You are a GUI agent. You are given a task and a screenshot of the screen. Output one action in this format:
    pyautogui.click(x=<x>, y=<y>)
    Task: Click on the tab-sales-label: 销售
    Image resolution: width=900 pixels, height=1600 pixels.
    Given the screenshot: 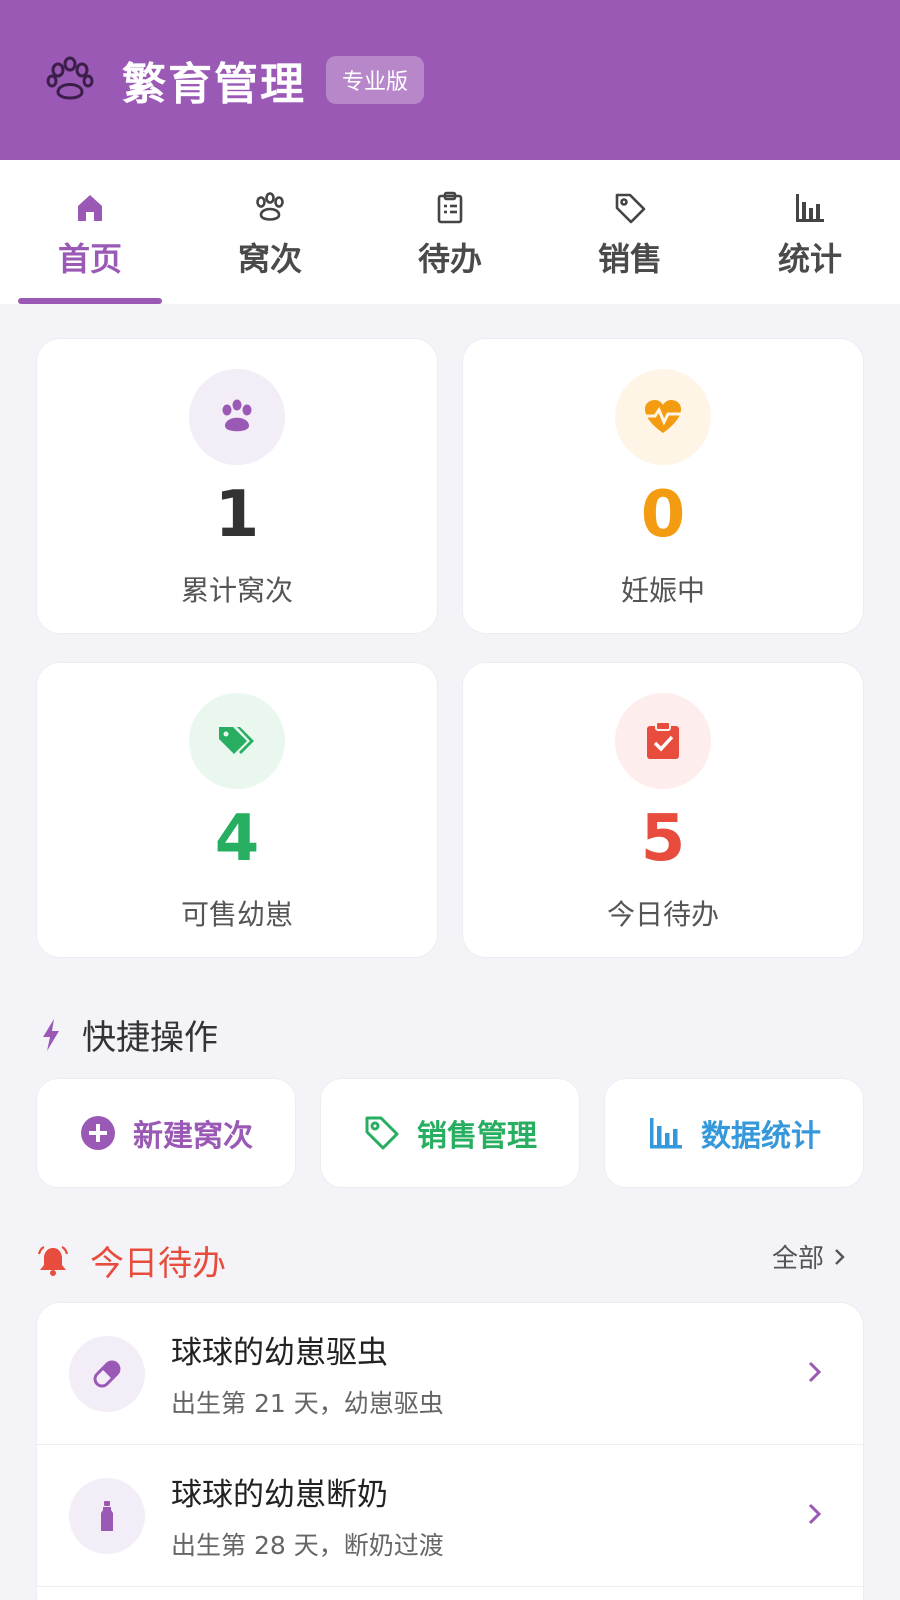 What is the action you would take?
    pyautogui.click(x=629, y=259)
    